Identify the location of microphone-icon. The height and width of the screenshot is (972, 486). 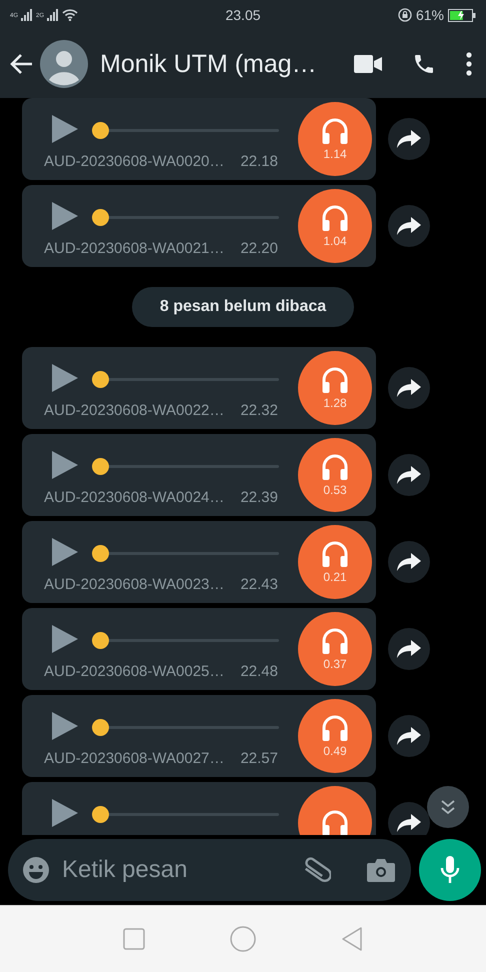
(450, 870).